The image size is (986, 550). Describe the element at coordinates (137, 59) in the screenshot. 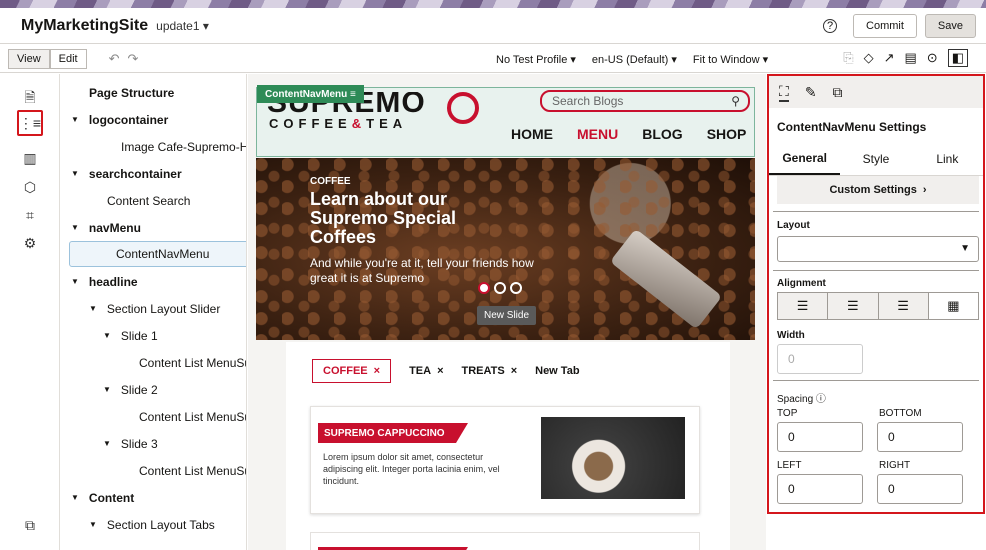

I see `redo-icon: ↷` at that location.